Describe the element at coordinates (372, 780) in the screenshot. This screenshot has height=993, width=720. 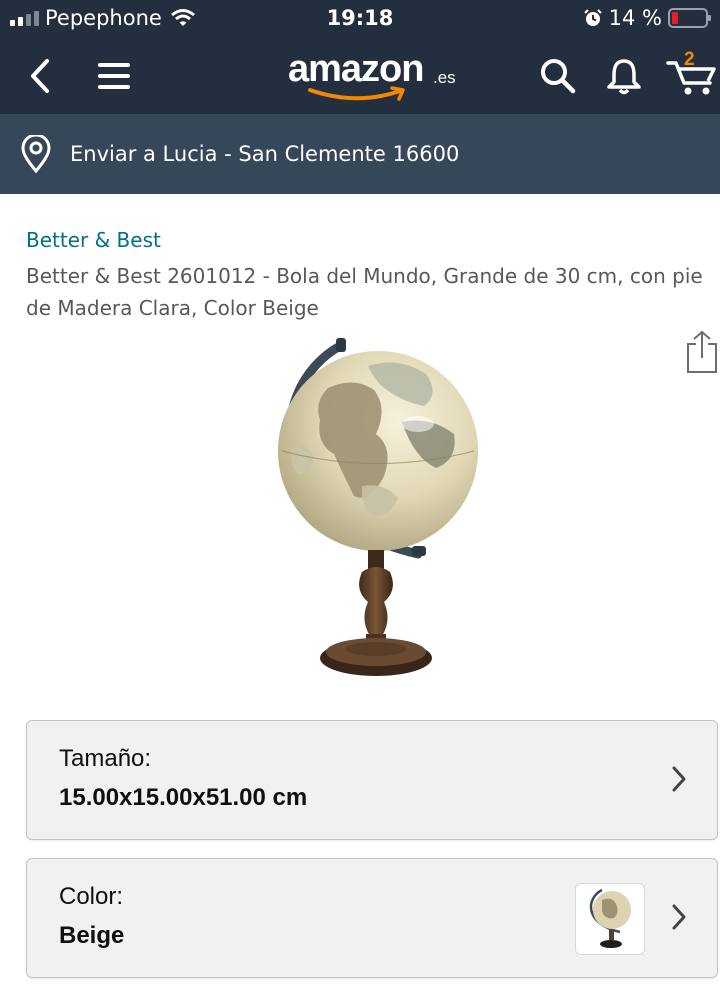
I see `size-selector: Tamaño: 15.00x15.00x51.00 cm` at that location.